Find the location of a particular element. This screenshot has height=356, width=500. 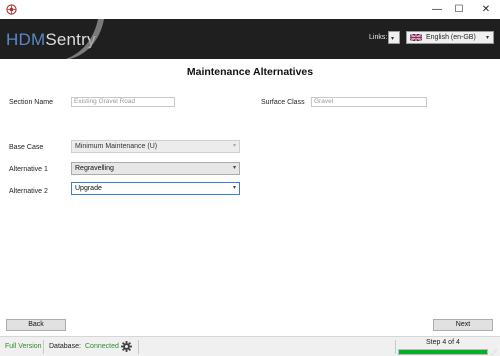

step-progress-bar is located at coordinates (443, 352).